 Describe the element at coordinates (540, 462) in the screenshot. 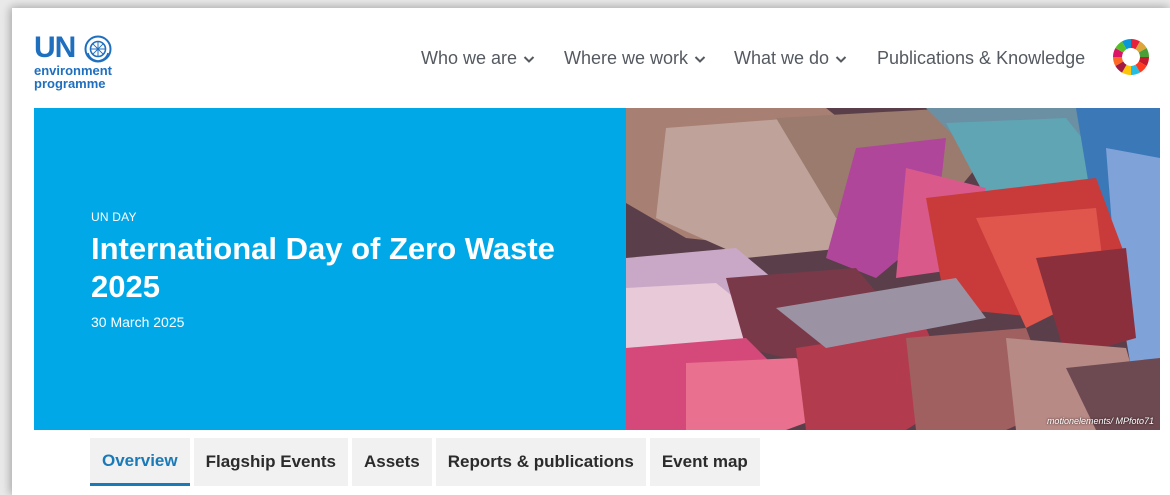

I see `tab-reports-publications: Reports & publications` at that location.